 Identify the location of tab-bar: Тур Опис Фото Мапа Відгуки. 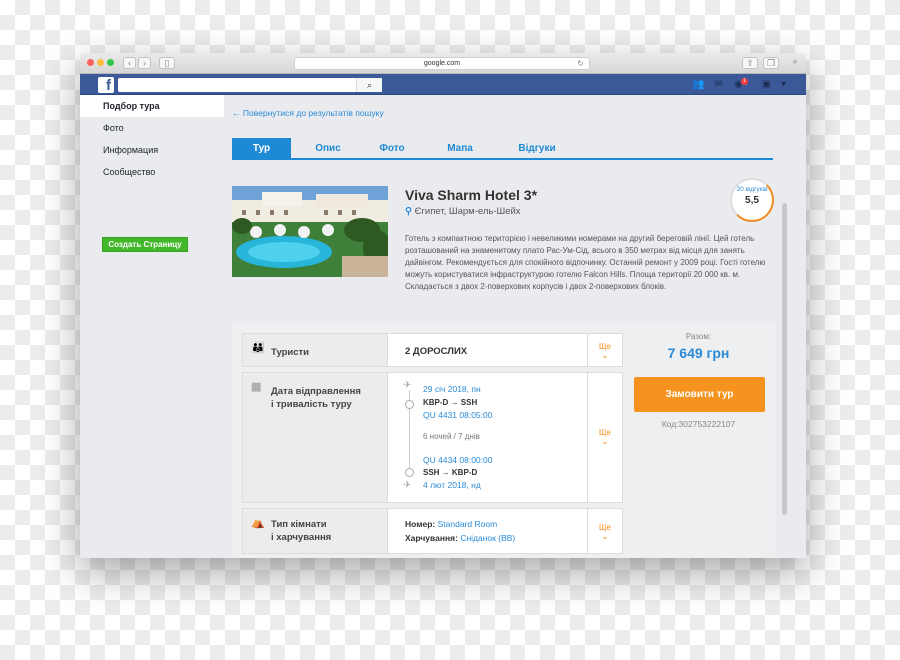
(502, 149).